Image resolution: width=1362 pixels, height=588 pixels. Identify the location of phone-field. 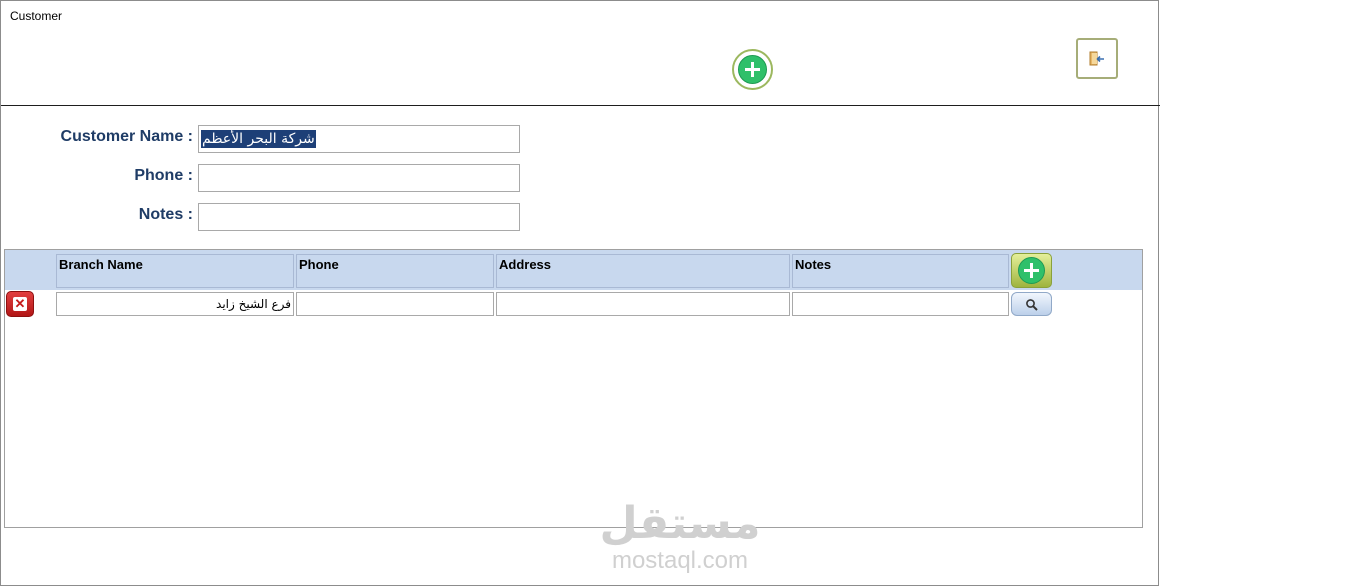
(359, 178).